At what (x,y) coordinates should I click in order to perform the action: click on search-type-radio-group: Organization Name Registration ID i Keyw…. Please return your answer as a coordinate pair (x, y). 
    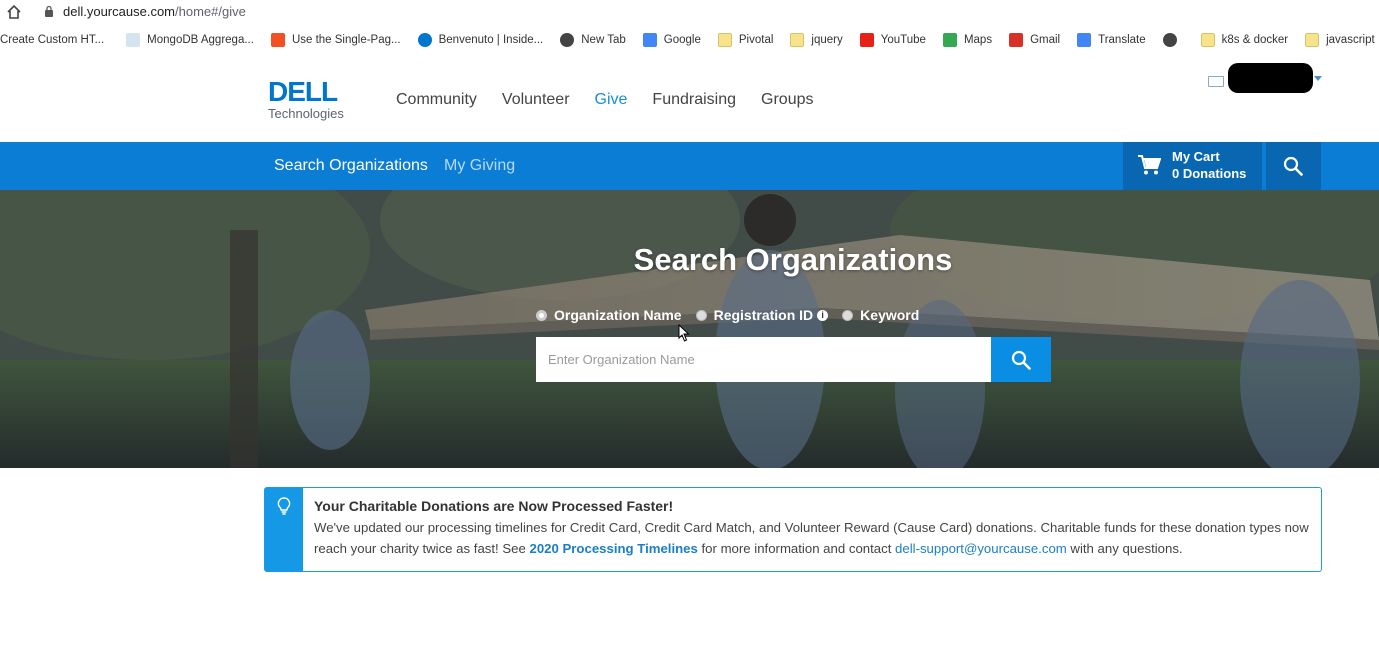
    Looking at the image, I should click on (734, 315).